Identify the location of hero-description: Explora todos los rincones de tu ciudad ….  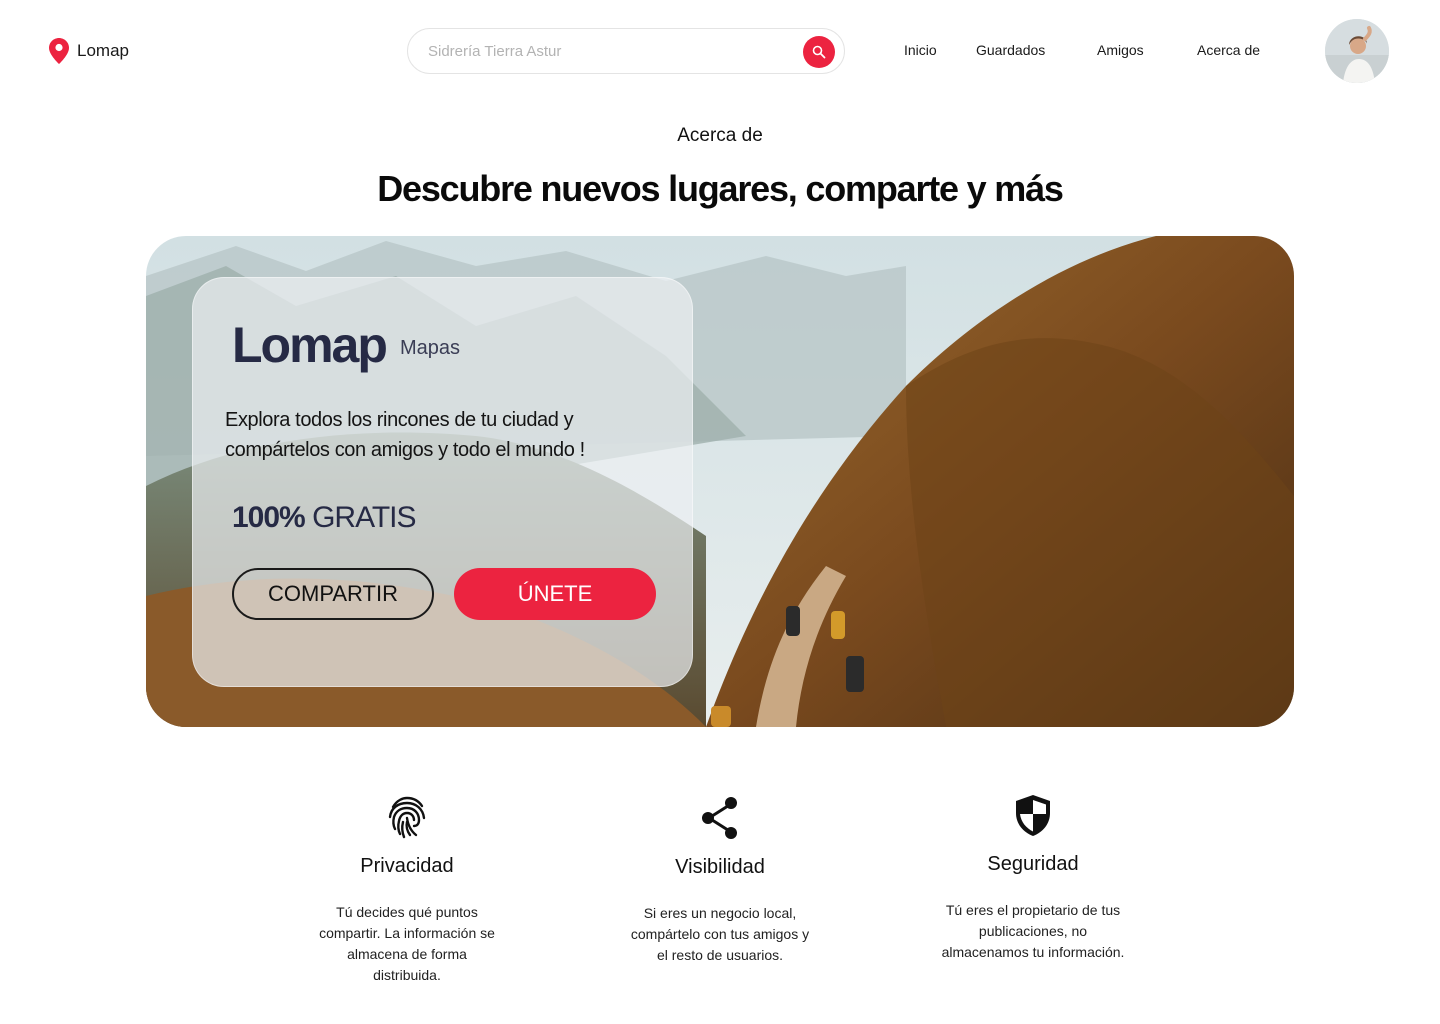
(405, 435).